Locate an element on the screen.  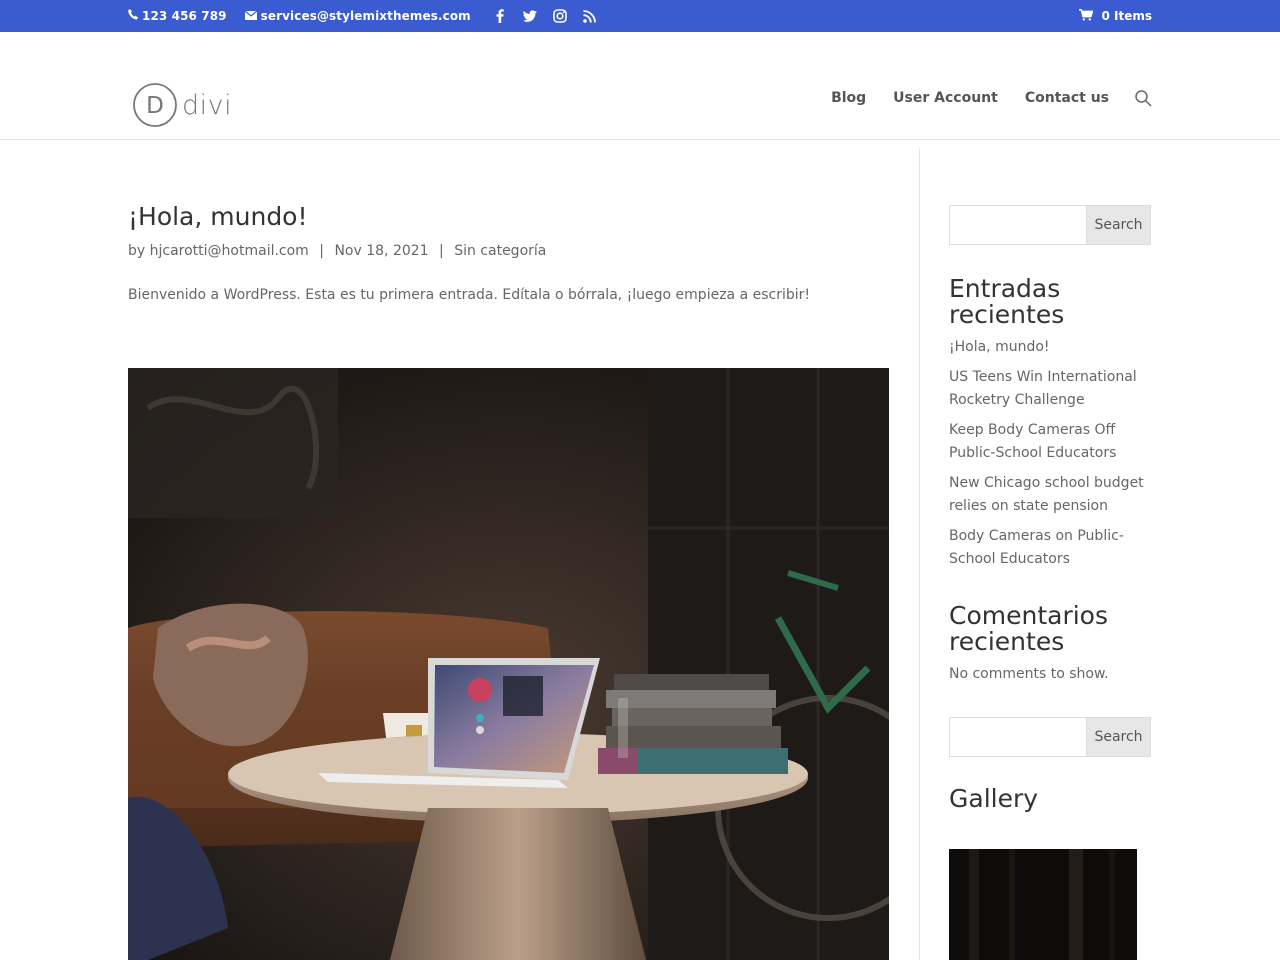
search-icon is located at coordinates (1143, 98).